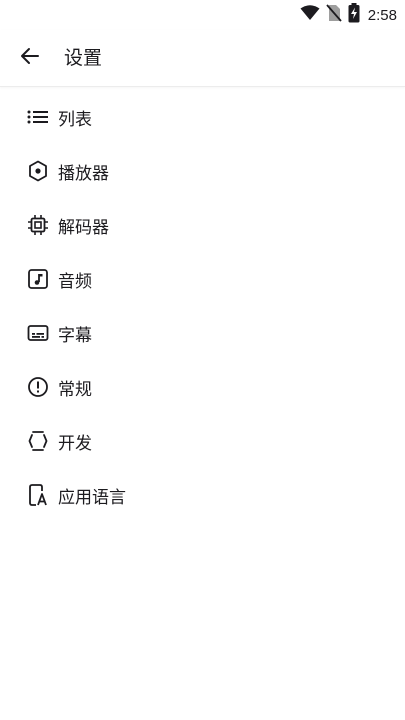 The width and height of the screenshot is (405, 720). Describe the element at coordinates (75, 281) in the screenshot. I see `menu-item-label: 音频` at that location.